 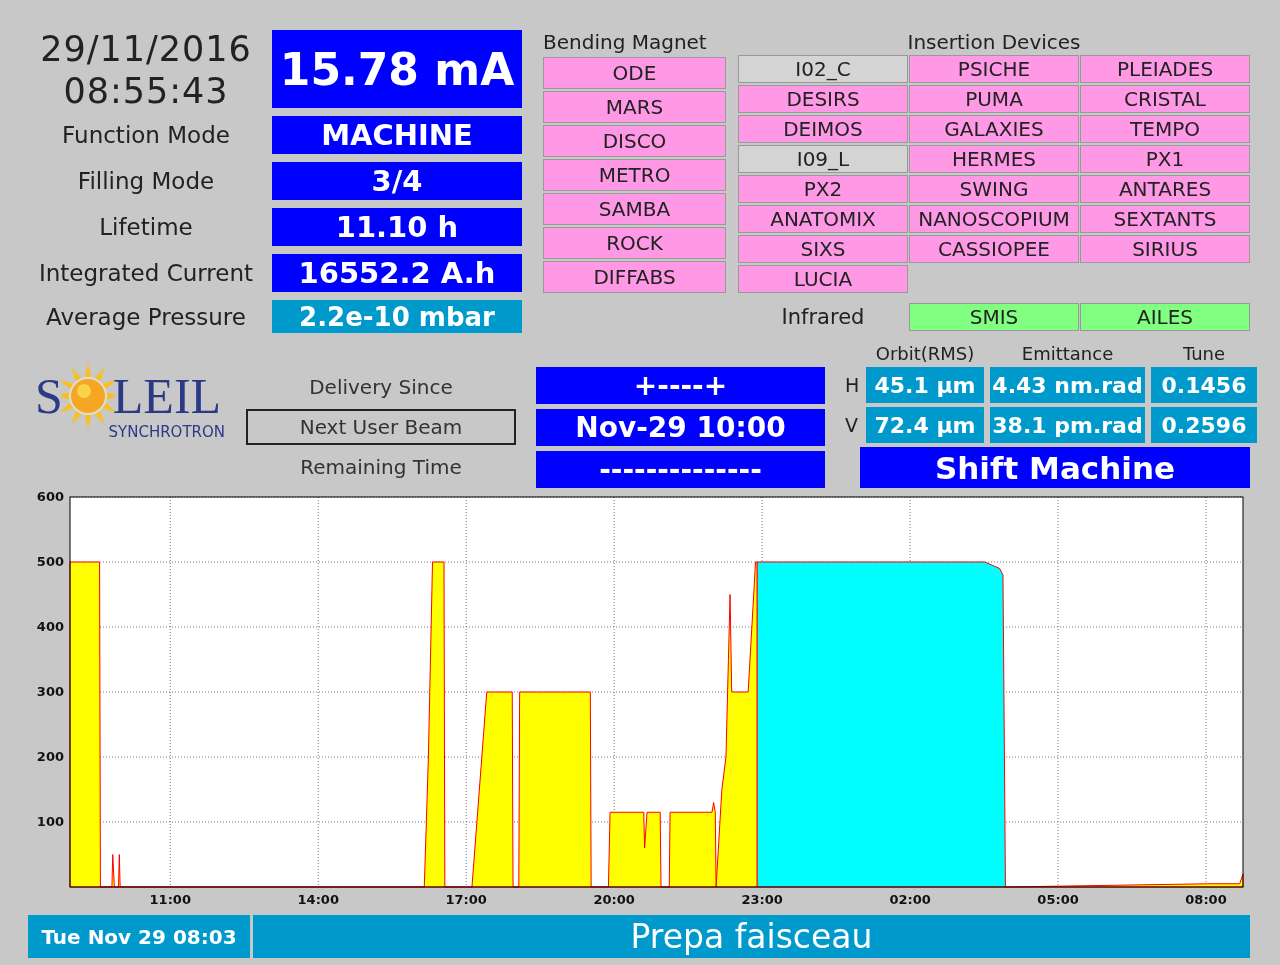 What do you see at coordinates (994, 249) in the screenshot?
I see `beamline-tile: CASSIOPEE` at bounding box center [994, 249].